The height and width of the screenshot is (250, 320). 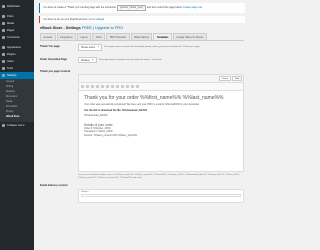 I want to click on toolbar-toggle-icon, so click(x=137, y=86).